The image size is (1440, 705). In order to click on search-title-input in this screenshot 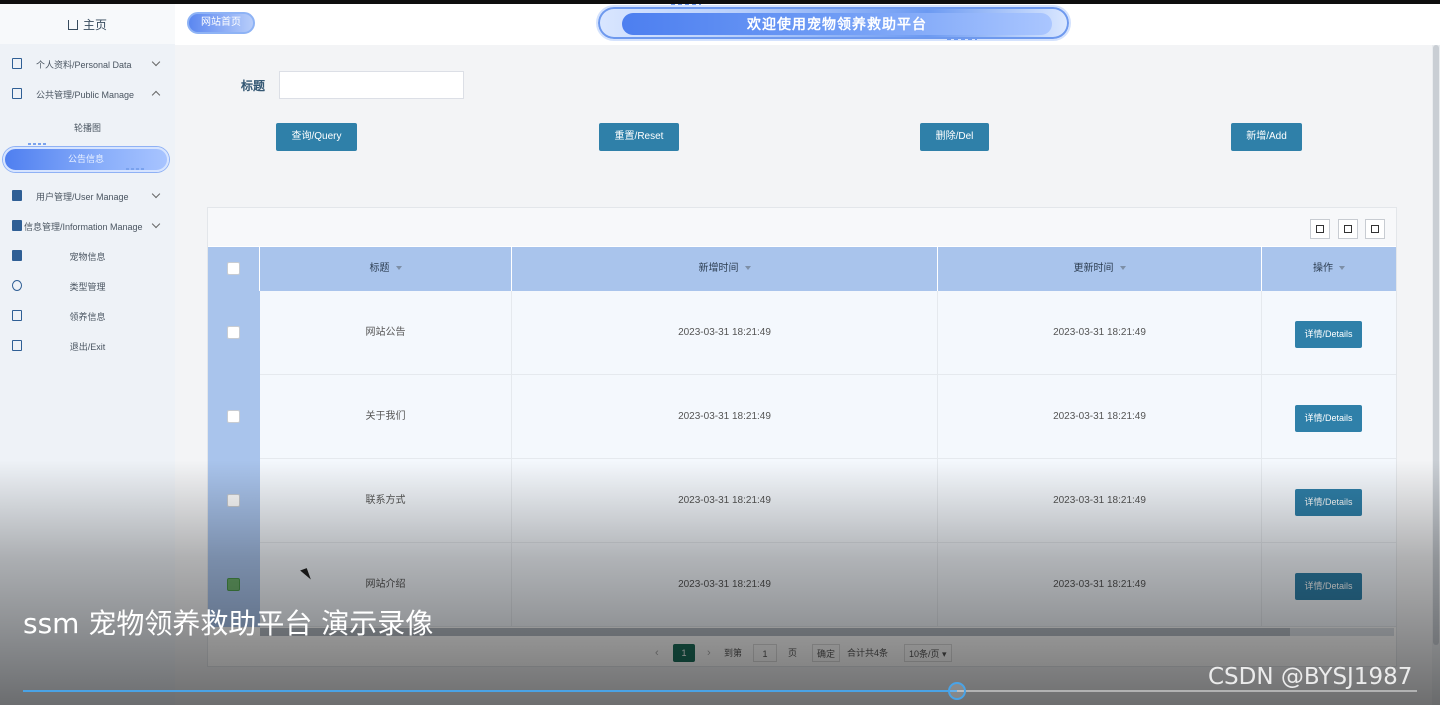, I will do `click(371, 85)`.